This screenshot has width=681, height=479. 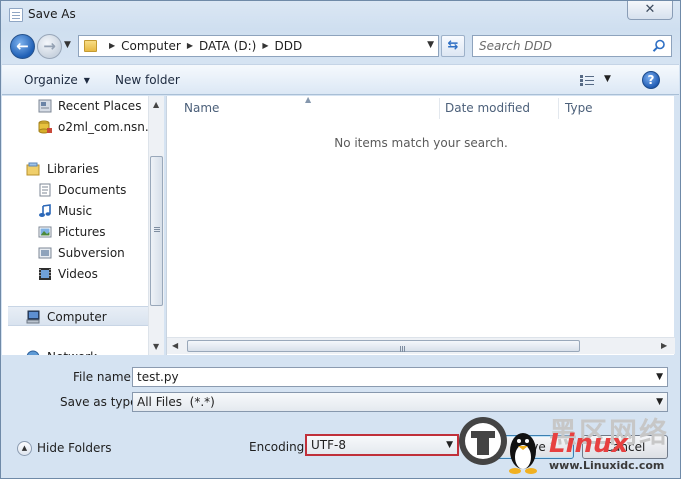 I want to click on breadcrumb-data-drive: DATA (D:), so click(x=227, y=46).